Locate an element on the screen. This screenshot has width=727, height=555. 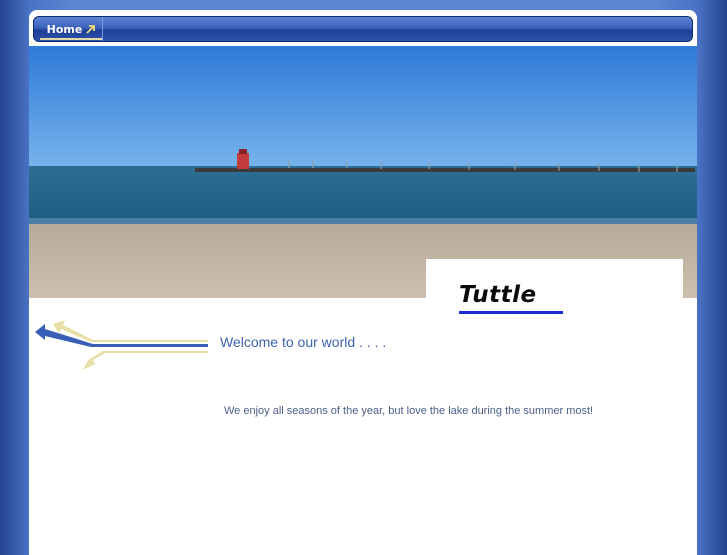
top-nav-bar: Home is located at coordinates (363, 29).